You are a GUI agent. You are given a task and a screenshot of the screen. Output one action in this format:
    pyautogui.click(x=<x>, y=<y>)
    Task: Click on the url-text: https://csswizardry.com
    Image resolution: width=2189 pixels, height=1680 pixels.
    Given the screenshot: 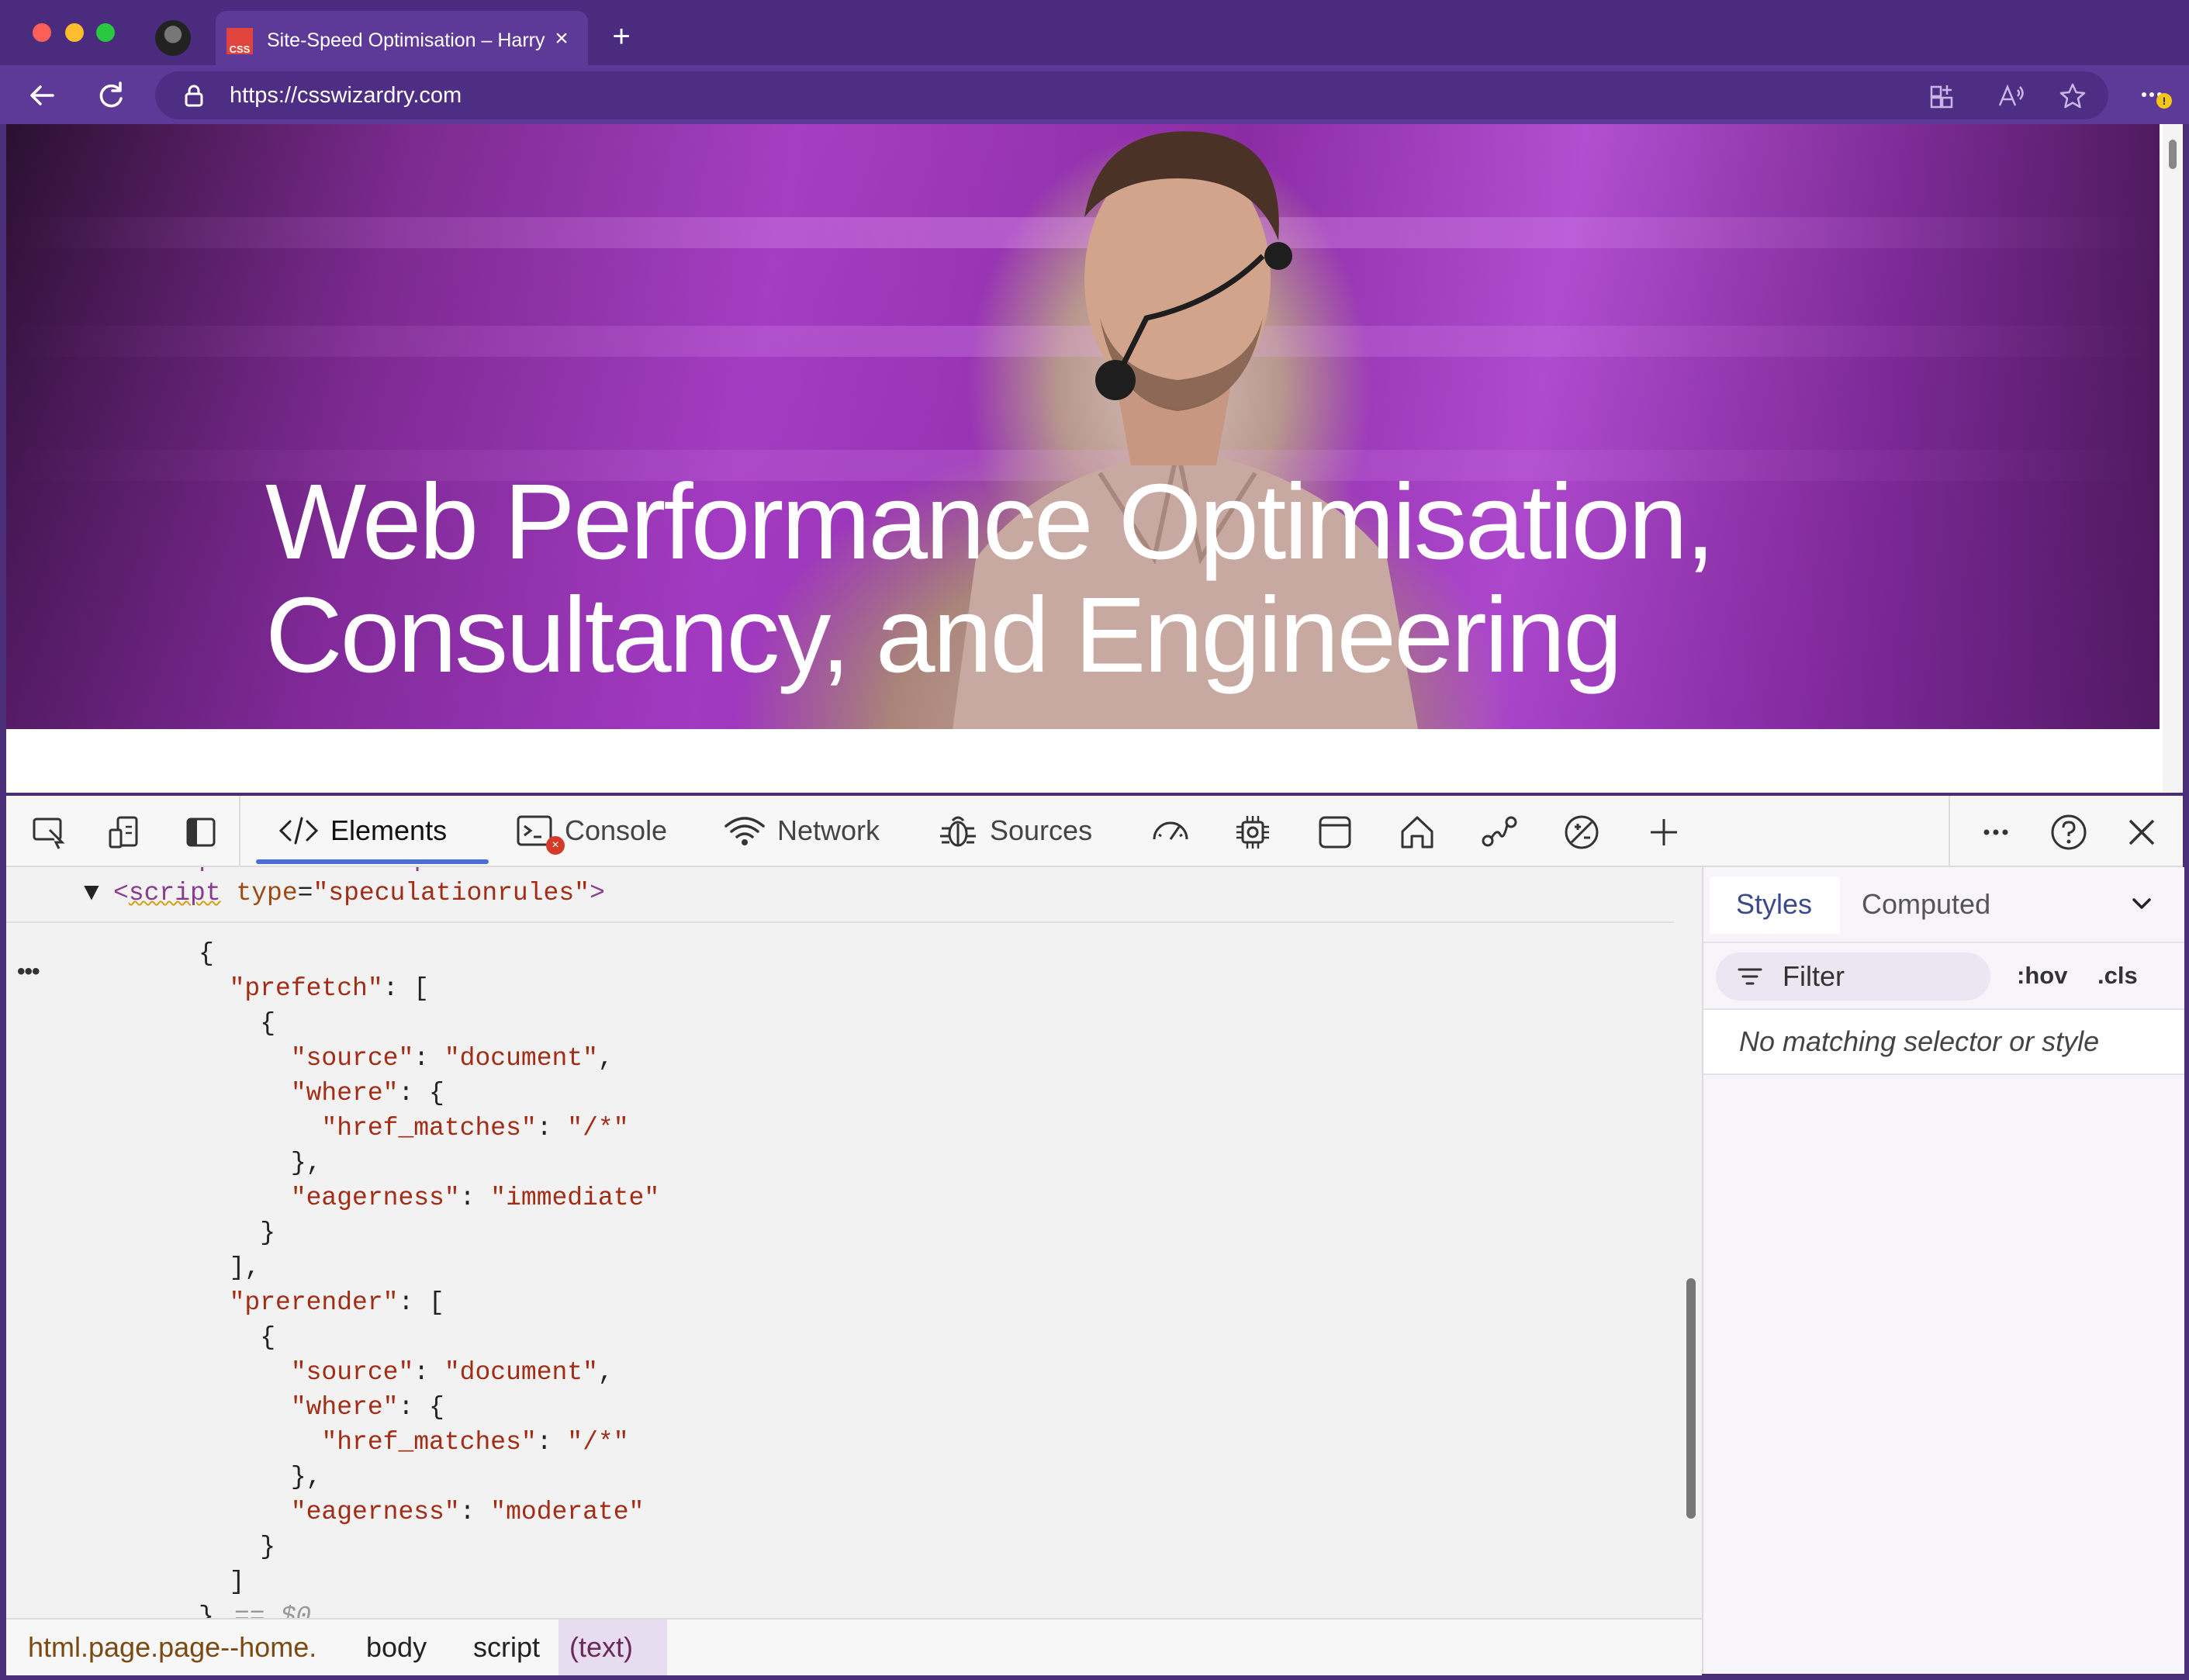 What is the action you would take?
    pyautogui.click(x=346, y=95)
    